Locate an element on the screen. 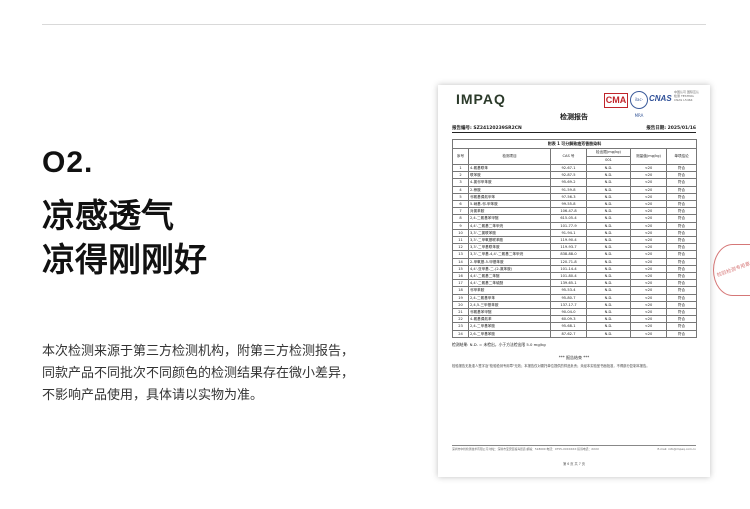  table-cell: 101-14-4 is located at coordinates (568, 269).